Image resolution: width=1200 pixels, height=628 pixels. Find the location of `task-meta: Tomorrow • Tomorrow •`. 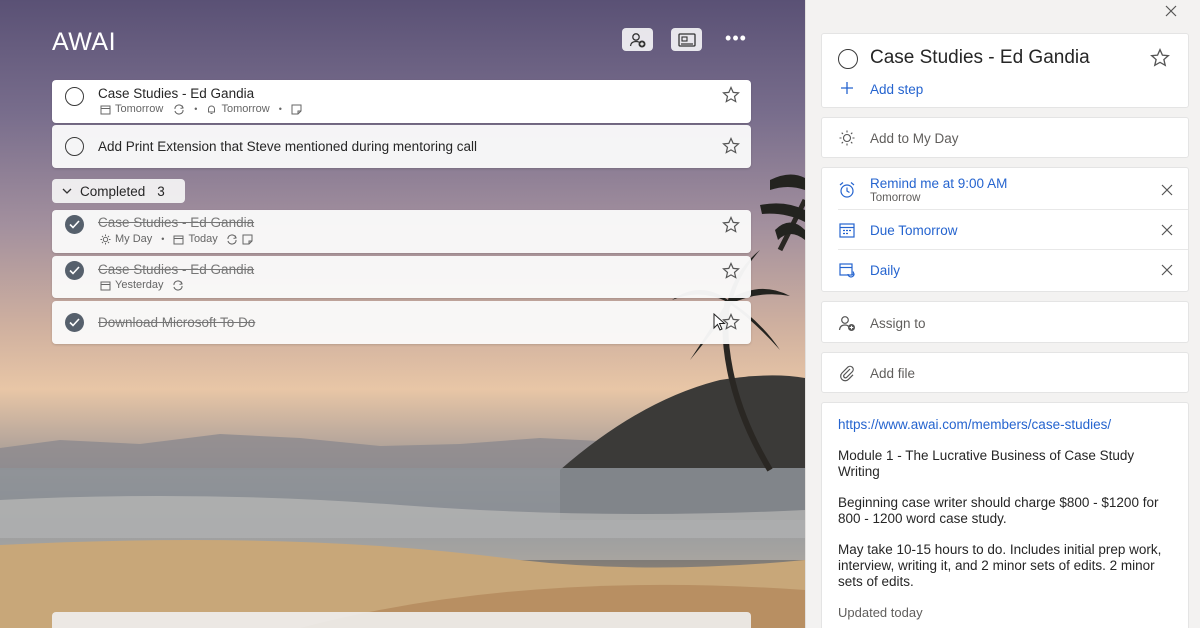

task-meta: Tomorrow • Tomorrow • is located at coordinates (201, 109).